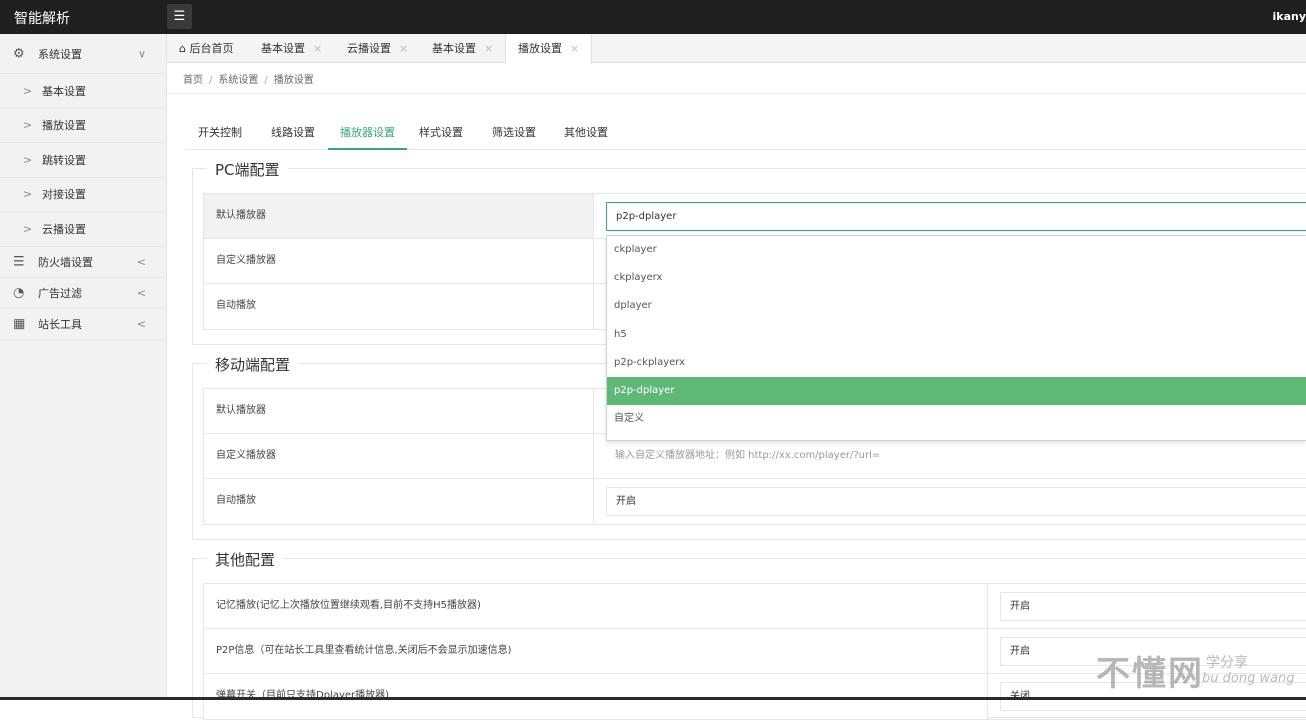 The height and width of the screenshot is (720, 1306). Describe the element at coordinates (60, 293) in the screenshot. I see `sidebar-group-label: 广告过滤` at that location.